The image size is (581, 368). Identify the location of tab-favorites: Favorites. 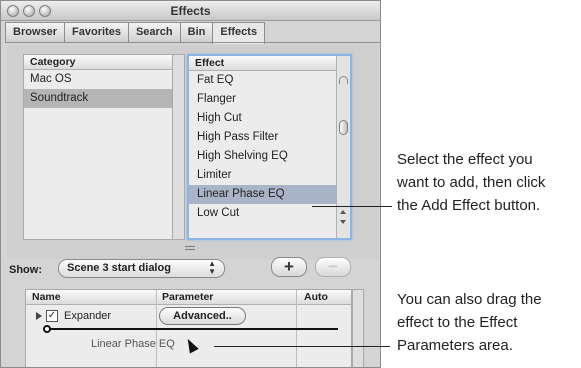
(96, 32).